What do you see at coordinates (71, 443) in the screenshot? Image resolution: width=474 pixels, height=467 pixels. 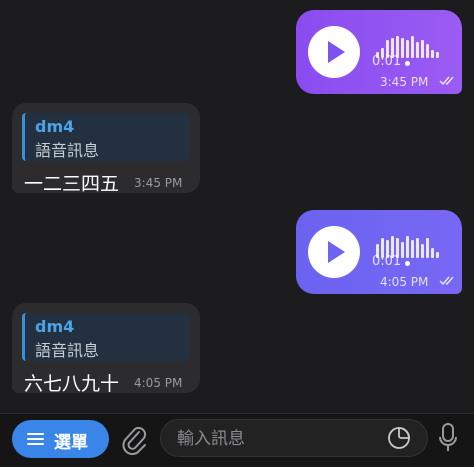 I see `menu-button-label: 選單` at bounding box center [71, 443].